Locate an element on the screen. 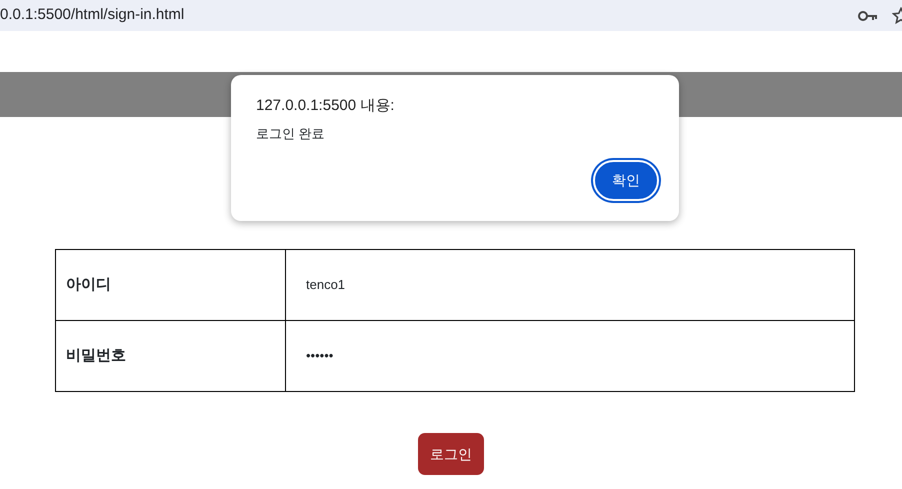 This screenshot has height=489, width=902. address-text: 0.0.1:5500/html/sign-in.html is located at coordinates (92, 15).